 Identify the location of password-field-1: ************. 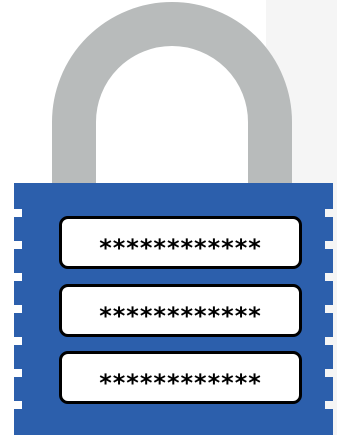
(180, 242).